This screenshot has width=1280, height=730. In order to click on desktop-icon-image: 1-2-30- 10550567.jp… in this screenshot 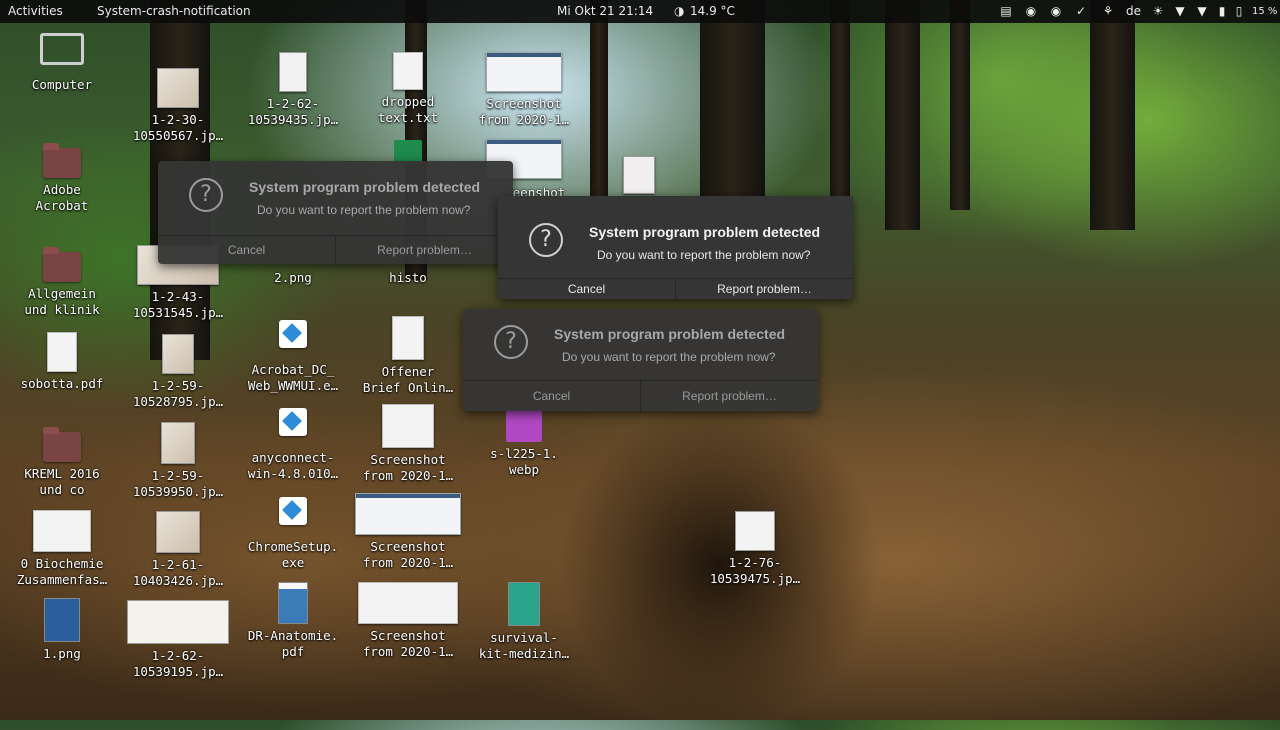, I will do `click(178, 106)`.